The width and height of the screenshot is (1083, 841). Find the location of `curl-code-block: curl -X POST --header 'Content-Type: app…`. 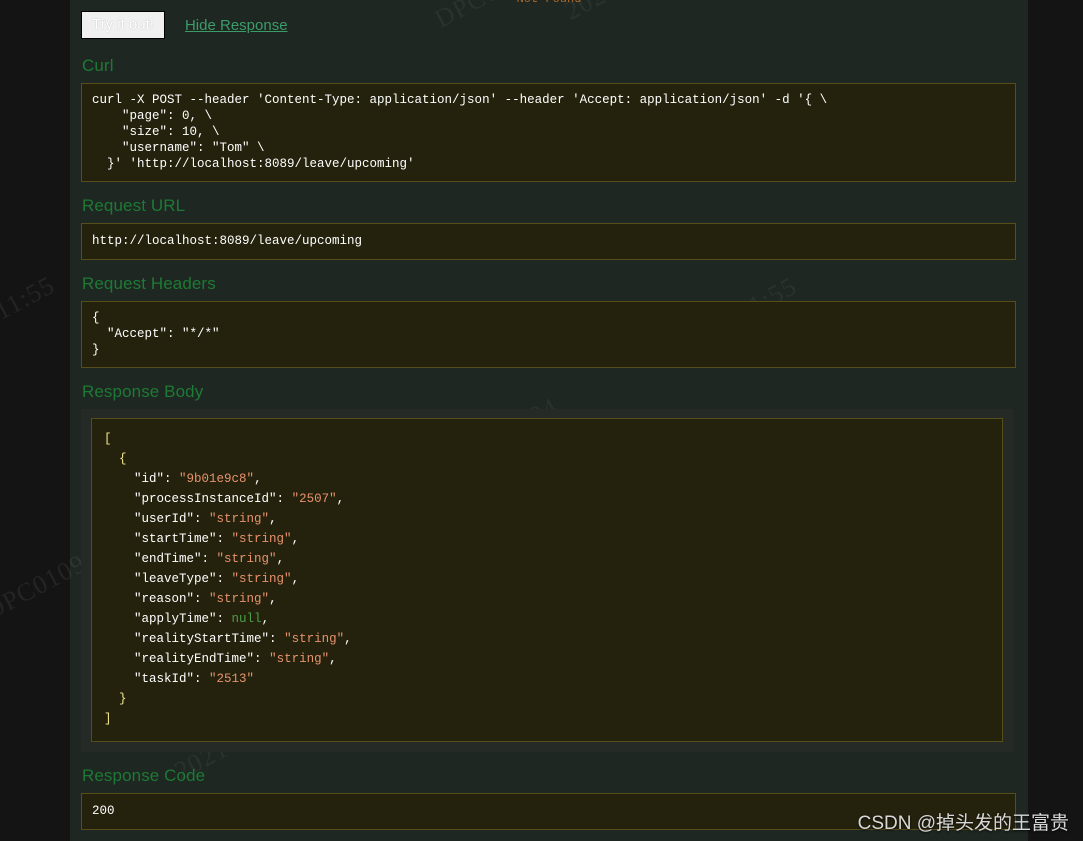

curl-code-block: curl -X POST --header 'Content-Type: app… is located at coordinates (548, 132).